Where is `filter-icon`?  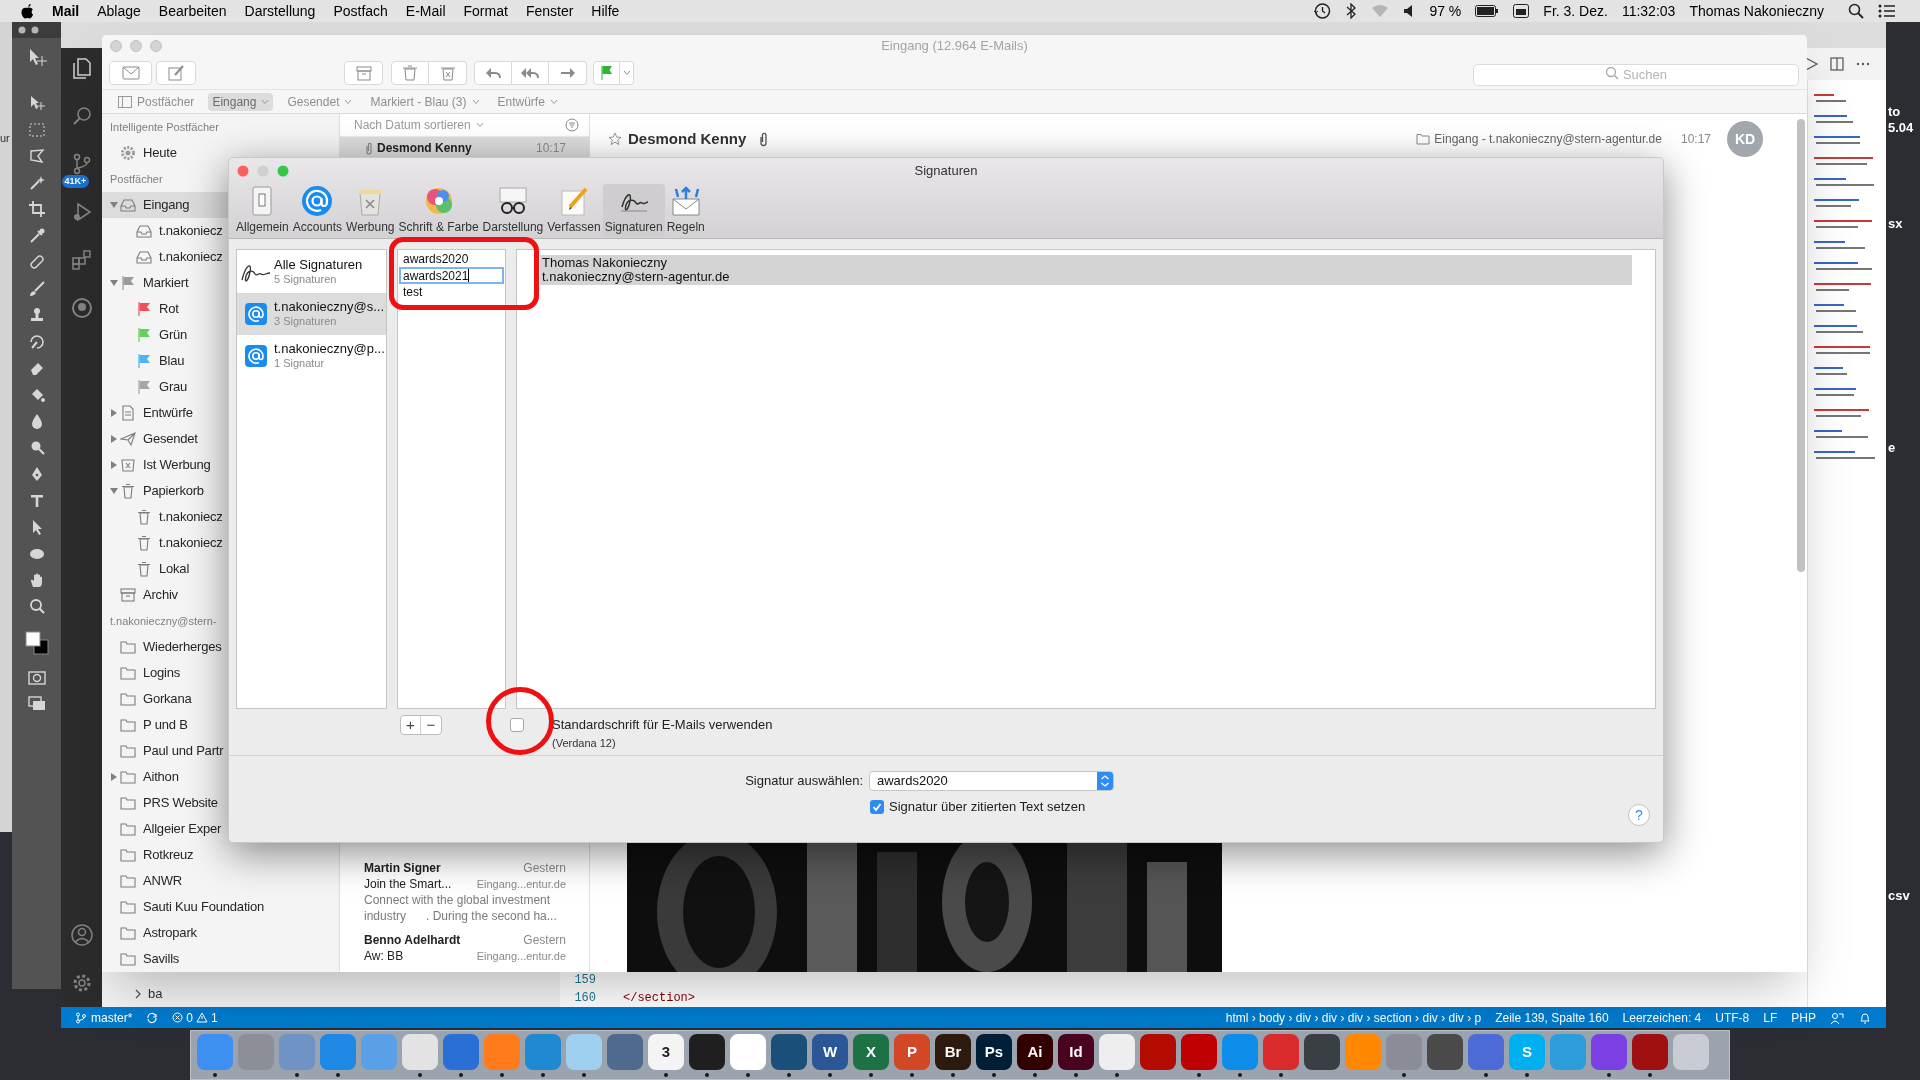 filter-icon is located at coordinates (572, 125).